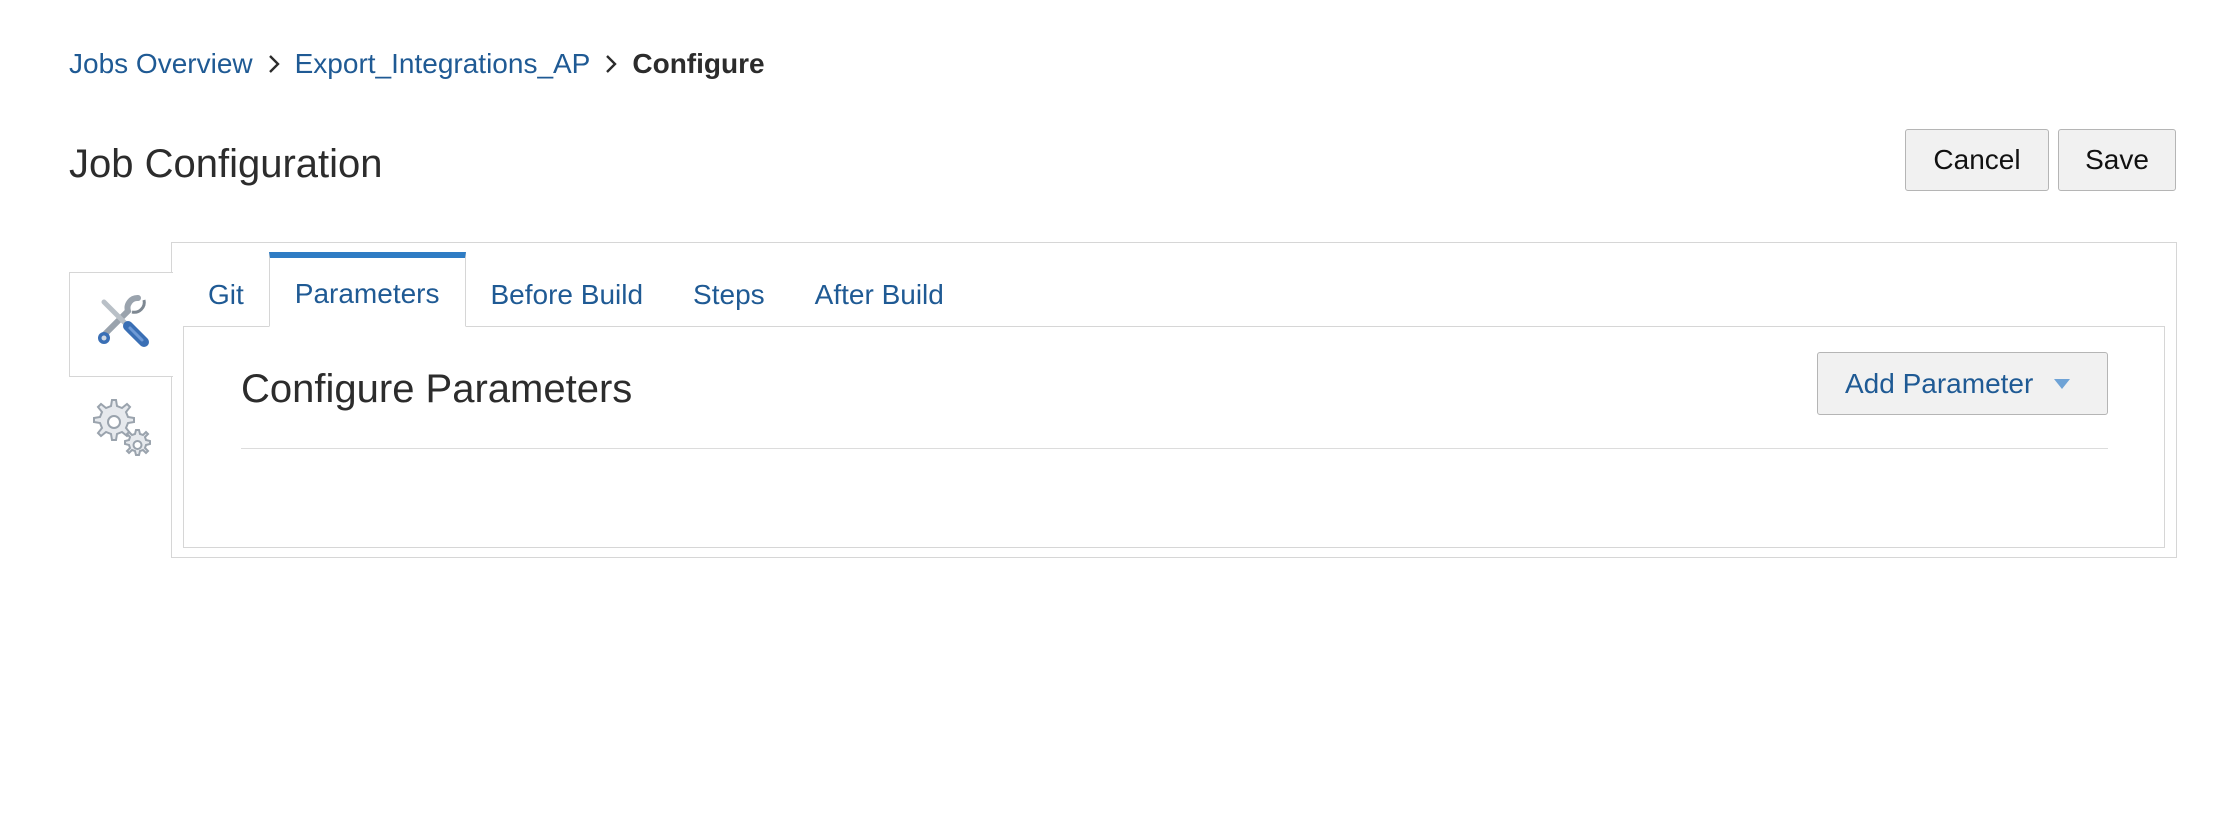 Image resolution: width=2232 pixels, height=832 pixels. What do you see at coordinates (1977, 160) in the screenshot?
I see `cancel-button: Cancel` at bounding box center [1977, 160].